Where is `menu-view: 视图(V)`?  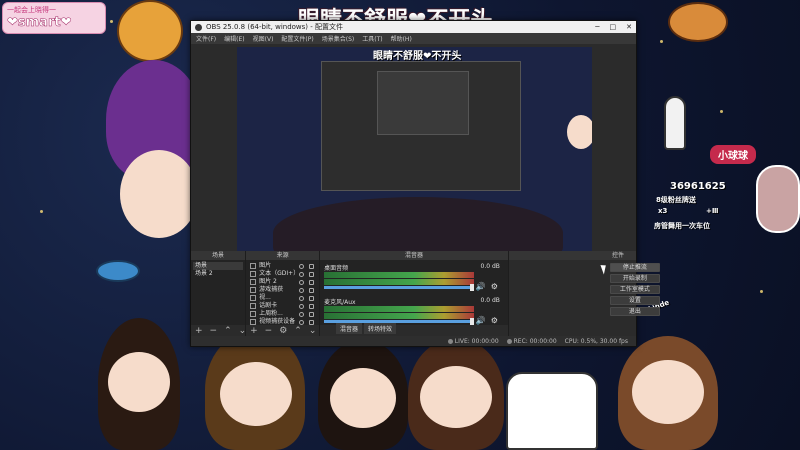 menu-view: 视图(V) is located at coordinates (263, 38).